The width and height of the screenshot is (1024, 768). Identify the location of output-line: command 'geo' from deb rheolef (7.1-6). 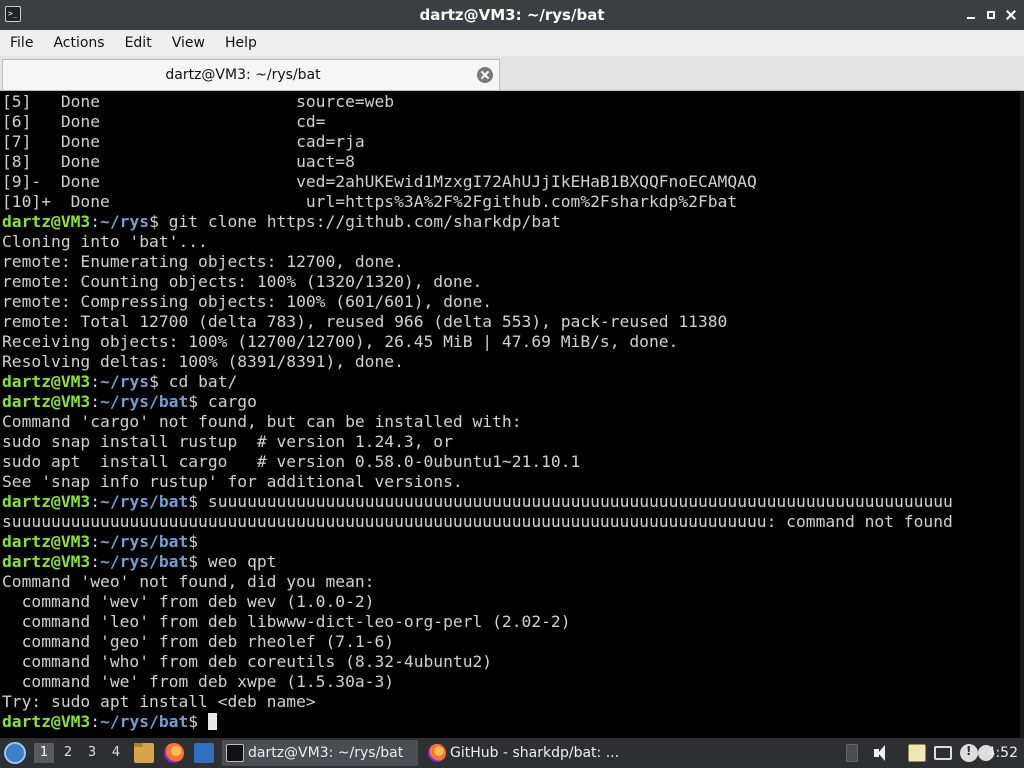
(198, 641).